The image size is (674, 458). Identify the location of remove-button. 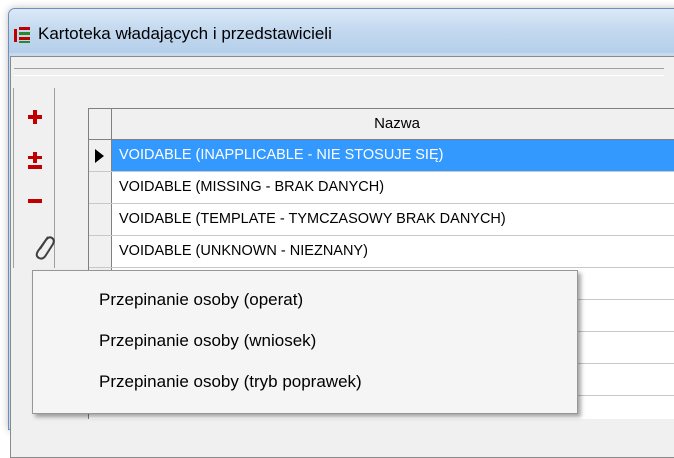
(35, 201).